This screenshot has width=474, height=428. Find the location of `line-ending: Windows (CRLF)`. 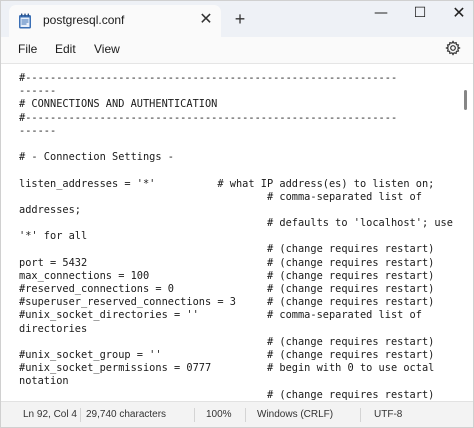

line-ending: Windows (CRLF) is located at coordinates (295, 414).